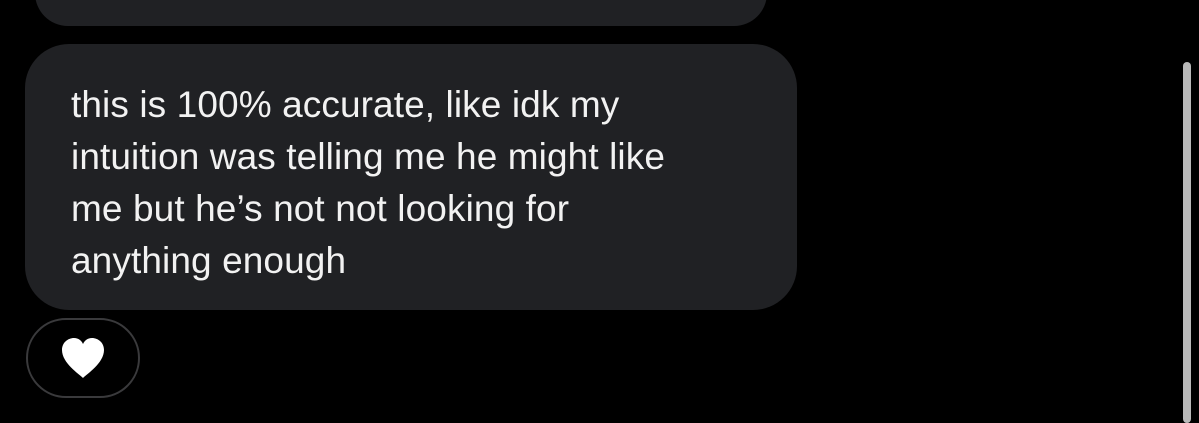  I want to click on white-heart-icon, so click(83, 358).